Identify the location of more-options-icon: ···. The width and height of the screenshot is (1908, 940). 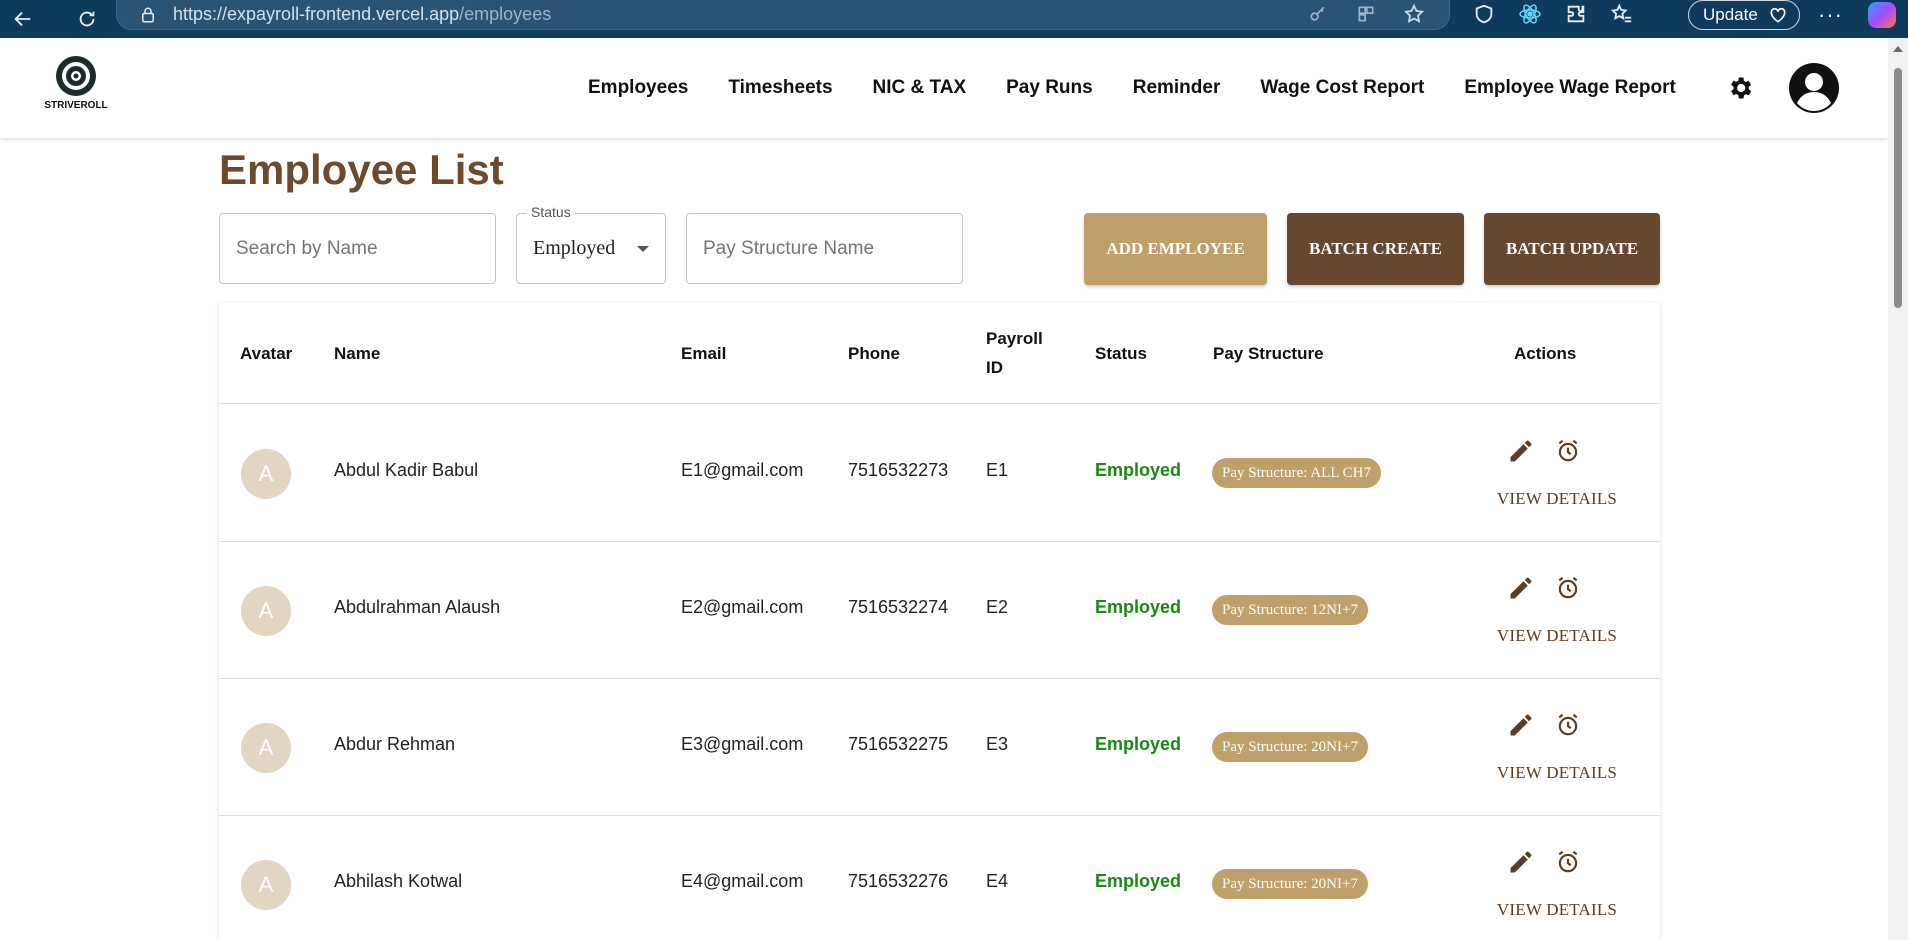
(1830, 15).